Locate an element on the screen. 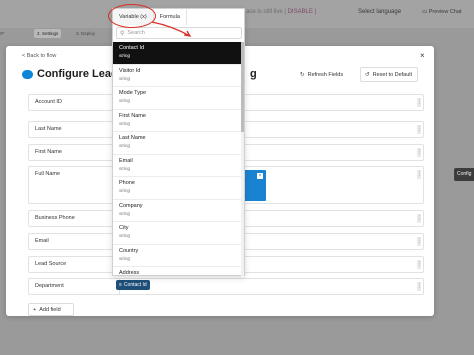  field-label: Full Name is located at coordinates (48, 174).